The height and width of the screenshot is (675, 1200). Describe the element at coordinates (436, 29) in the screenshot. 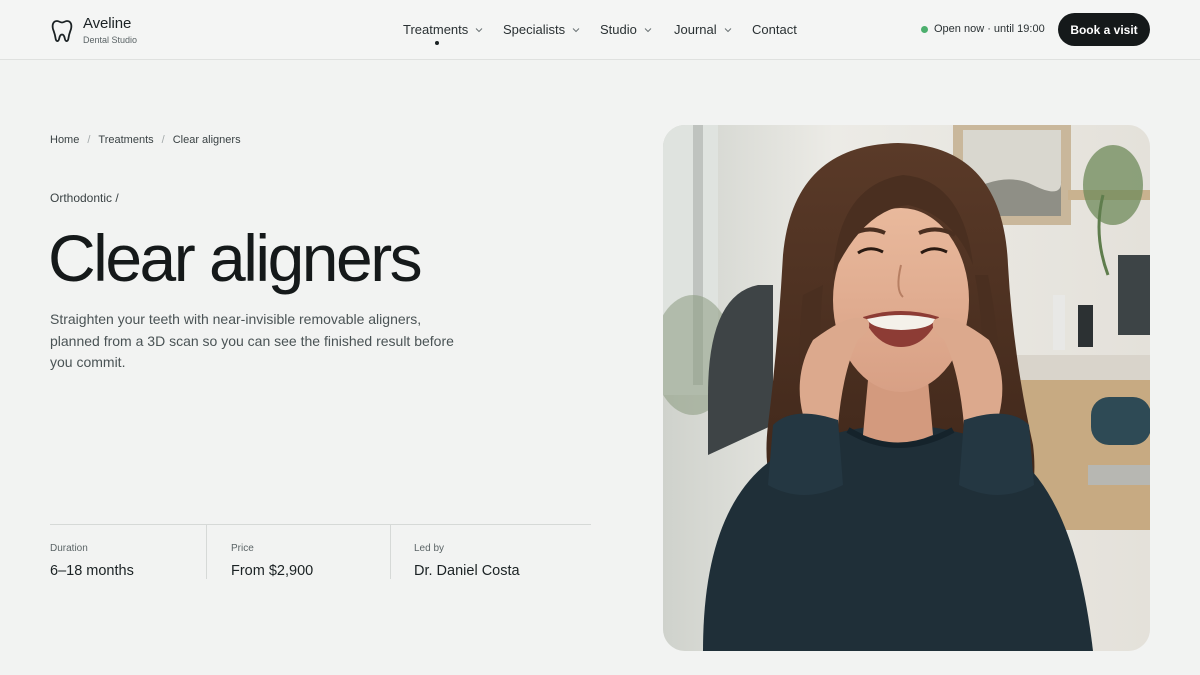

I see `nav-label: Treatments` at that location.